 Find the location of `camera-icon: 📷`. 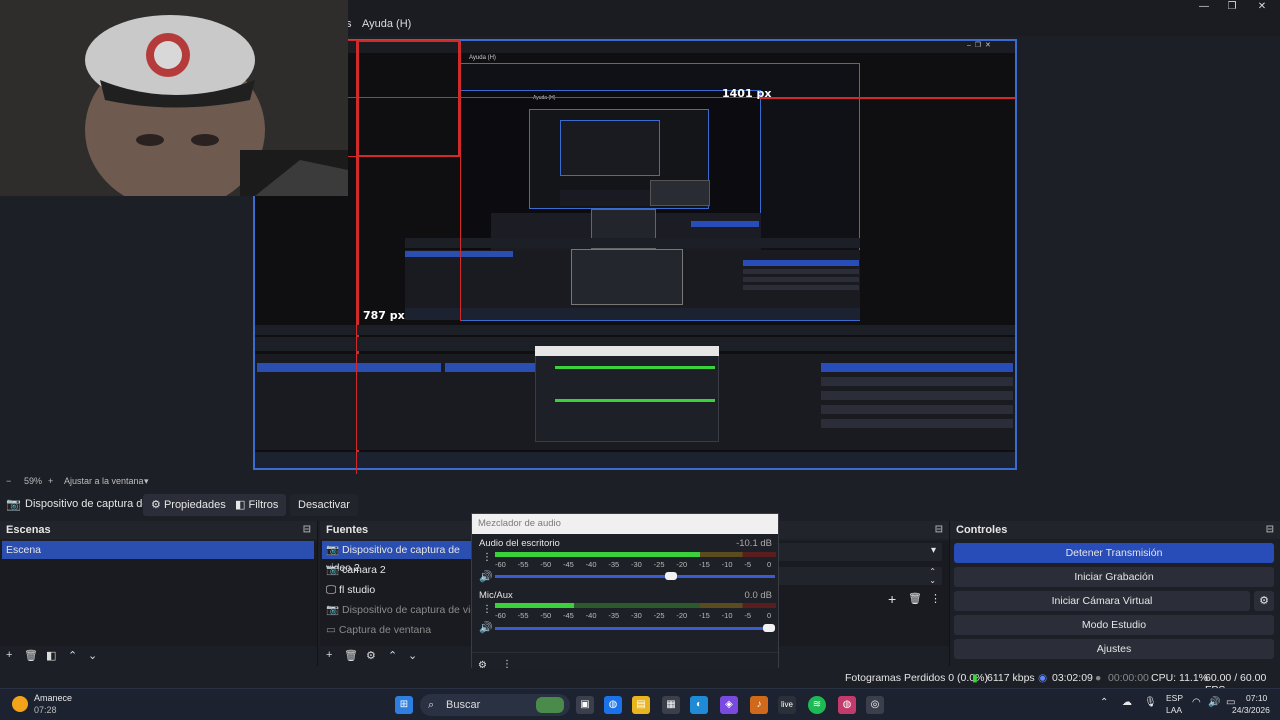

camera-icon: 📷 is located at coordinates (333, 550).